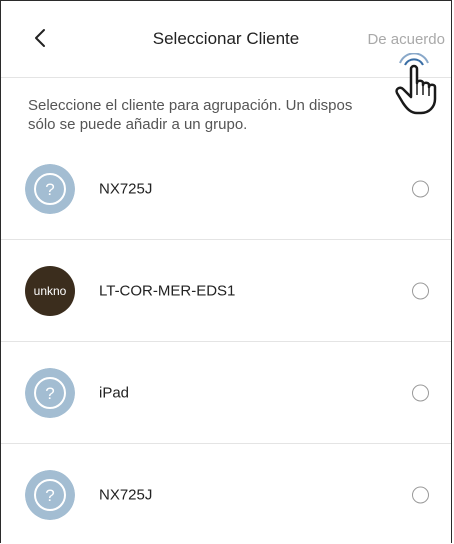 Image resolution: width=454 pixels, height=544 pixels. I want to click on client-name: LT-COR-MER-EDS1, so click(167, 290).